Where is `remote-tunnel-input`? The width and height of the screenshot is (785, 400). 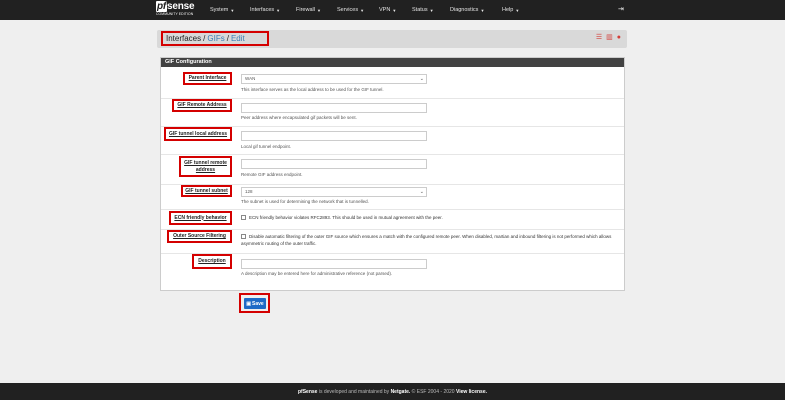
remote-tunnel-input is located at coordinates (334, 164).